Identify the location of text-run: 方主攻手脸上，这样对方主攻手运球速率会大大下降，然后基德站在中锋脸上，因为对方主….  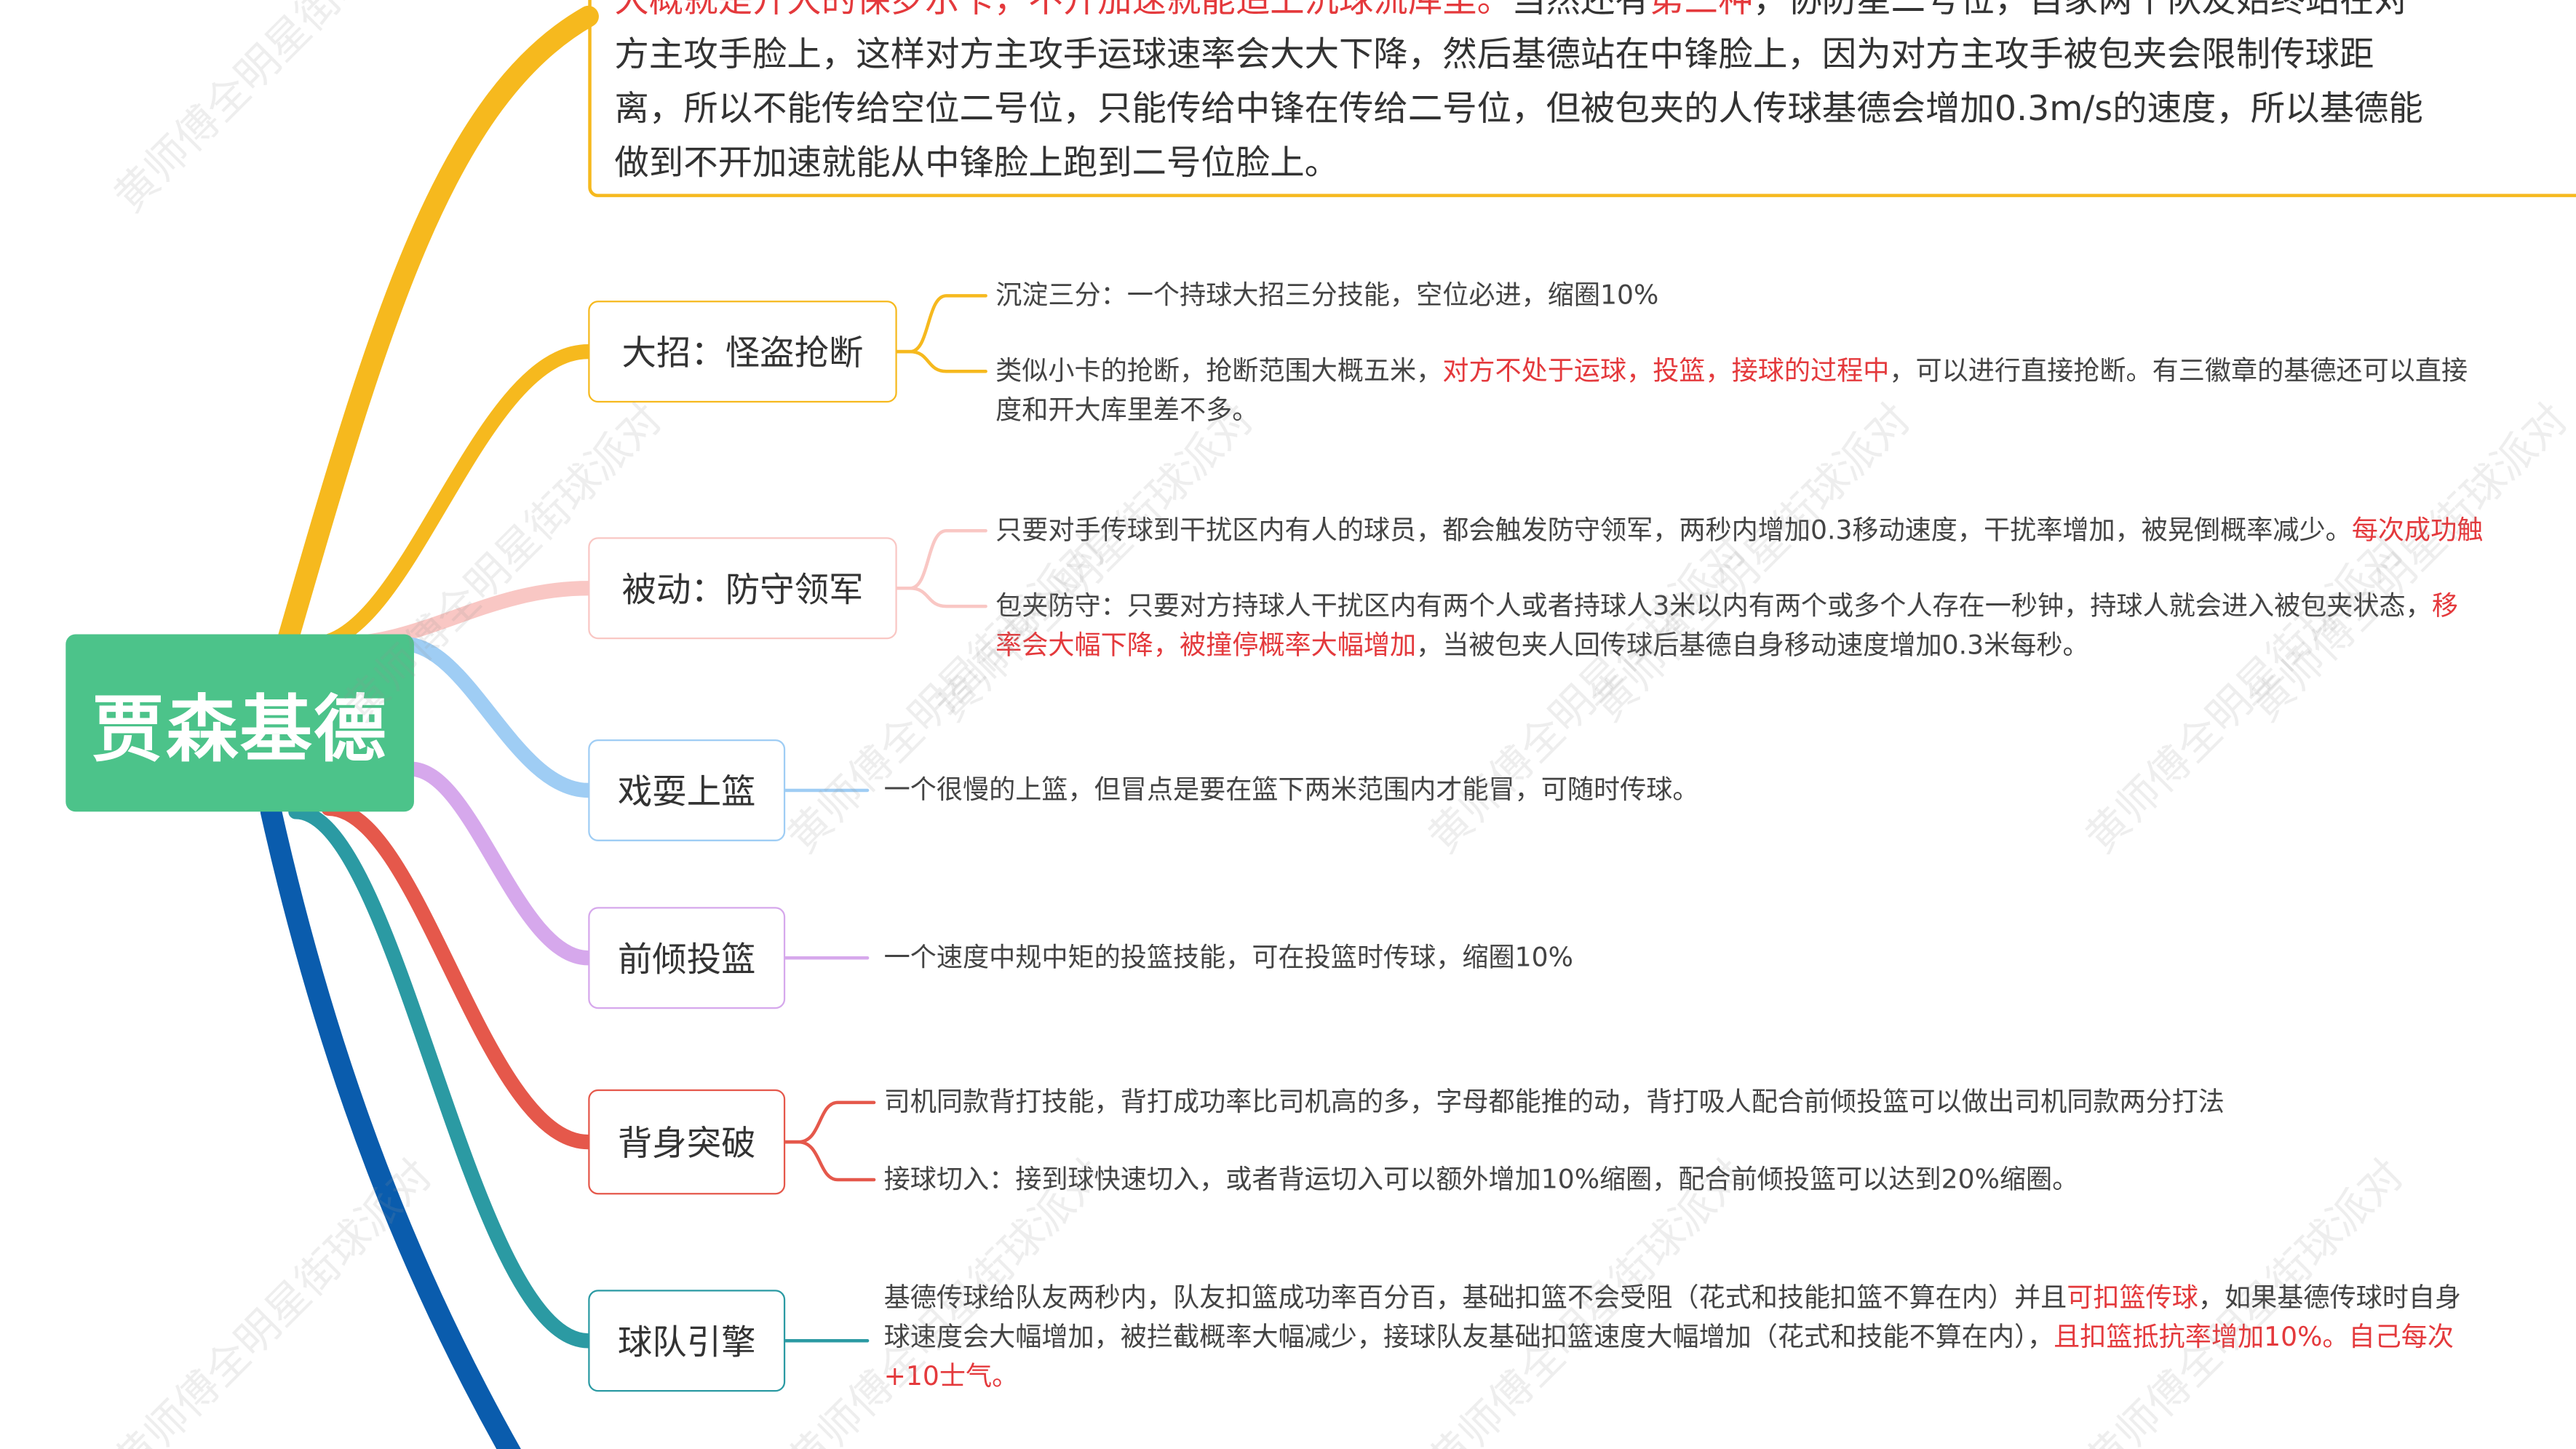
(1494, 54).